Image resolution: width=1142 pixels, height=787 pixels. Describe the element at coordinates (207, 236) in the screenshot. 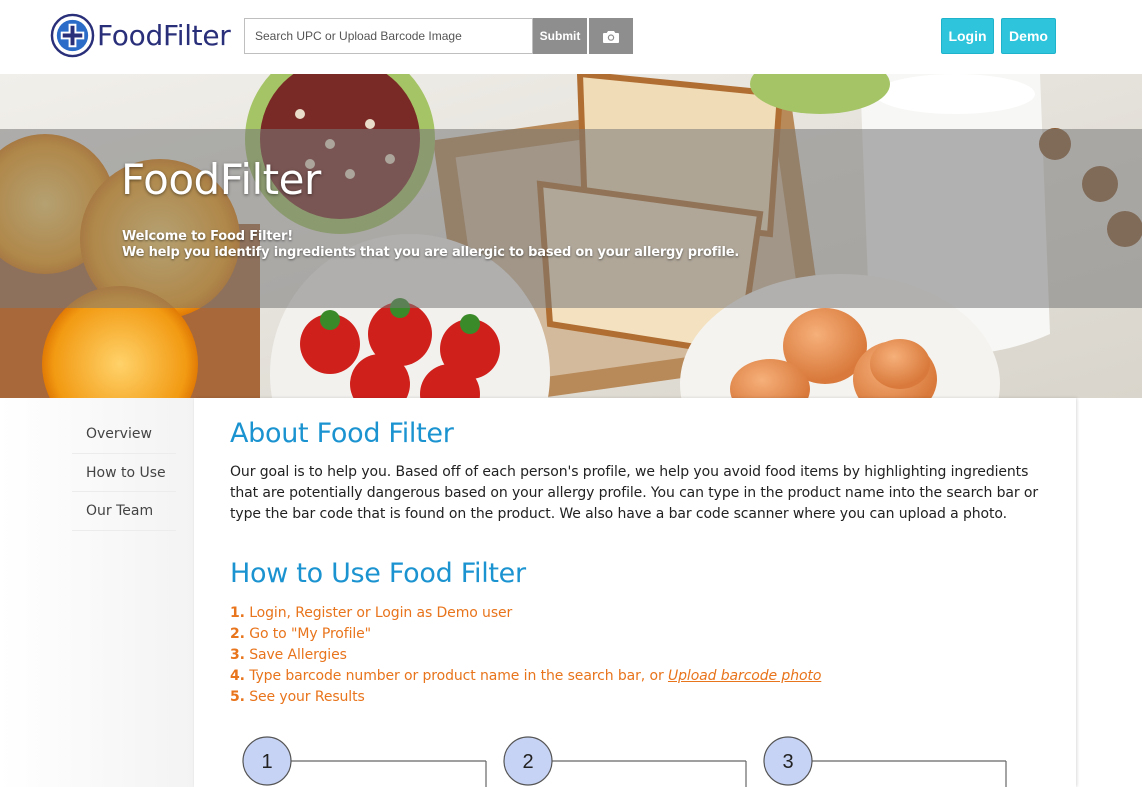

I see `hero-welcome-text: Welcome to Food Filter!` at that location.